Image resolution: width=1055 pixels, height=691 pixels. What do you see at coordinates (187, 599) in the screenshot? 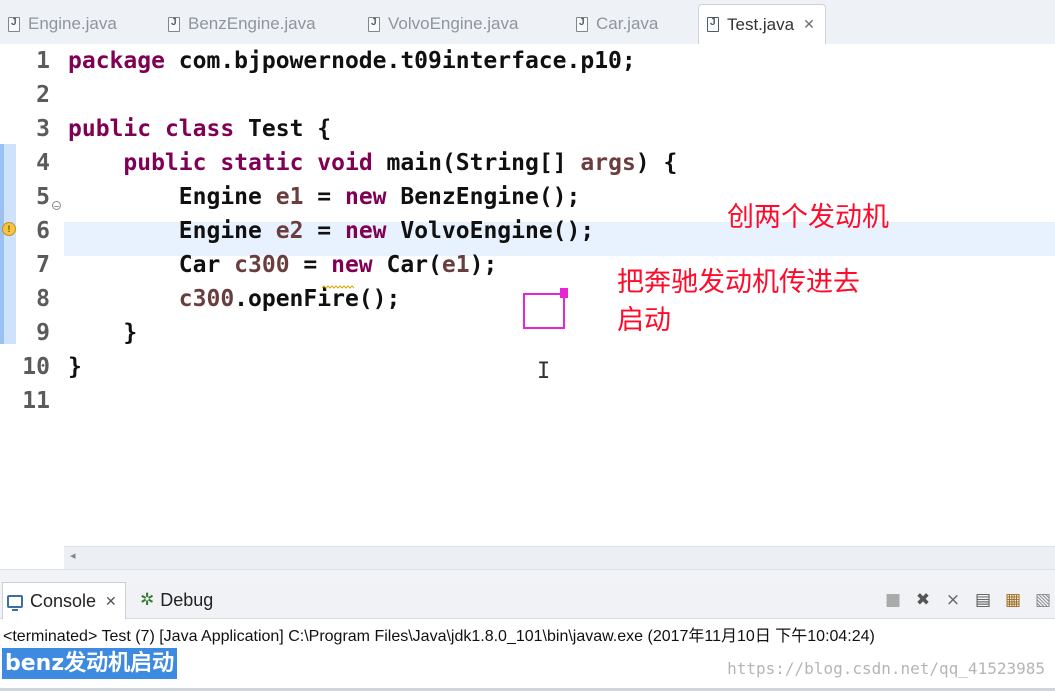
I see `tab-label: Debug` at bounding box center [187, 599].